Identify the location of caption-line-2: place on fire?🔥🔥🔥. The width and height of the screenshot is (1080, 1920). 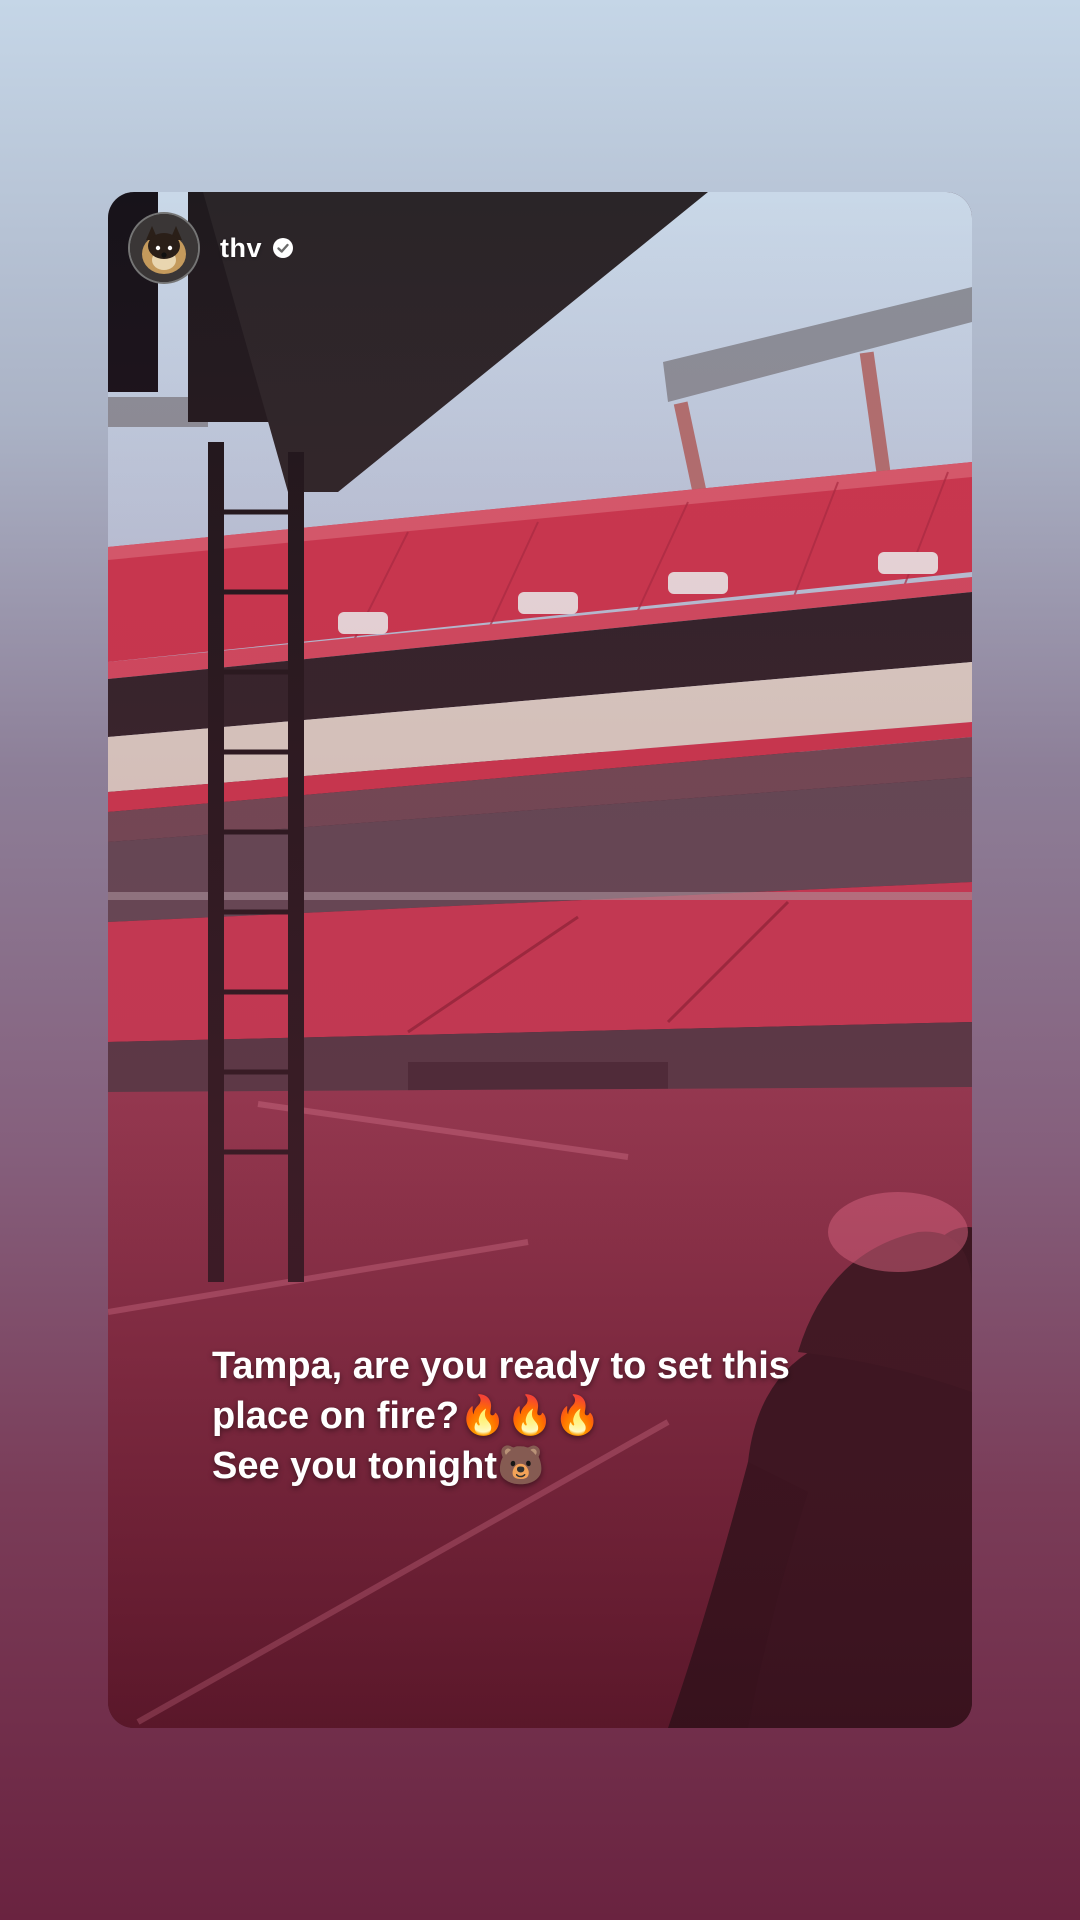
(572, 1416).